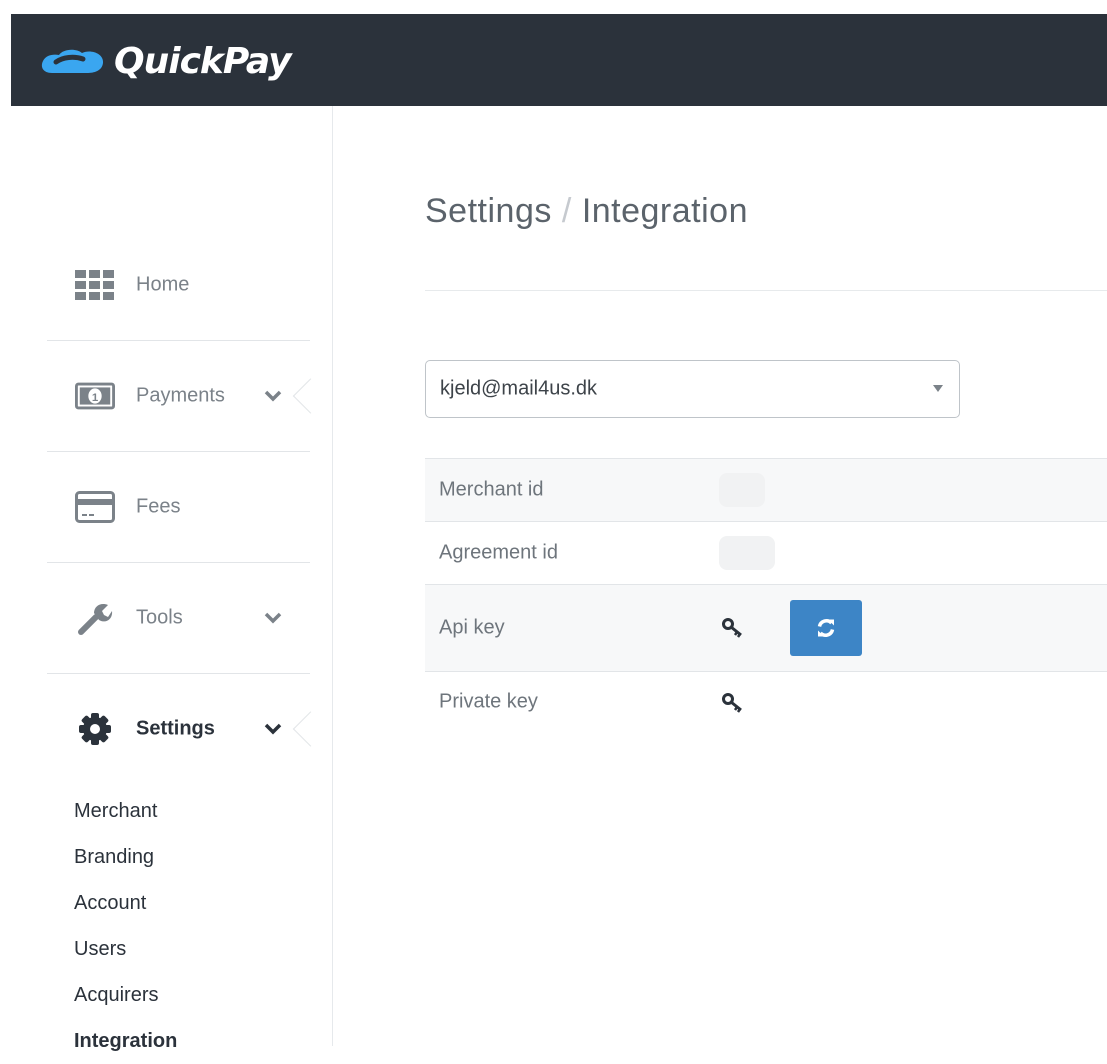  I want to click on credit-card-icon, so click(95, 507).